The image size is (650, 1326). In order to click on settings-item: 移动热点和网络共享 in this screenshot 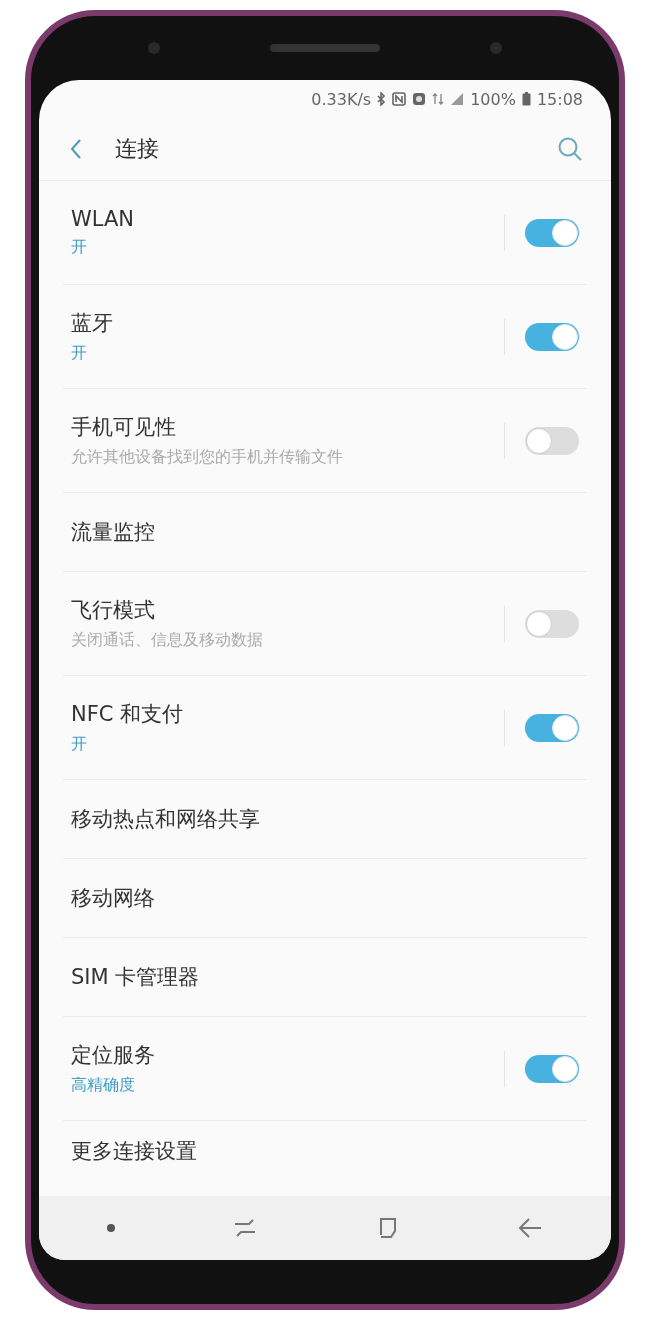, I will do `click(325, 819)`.